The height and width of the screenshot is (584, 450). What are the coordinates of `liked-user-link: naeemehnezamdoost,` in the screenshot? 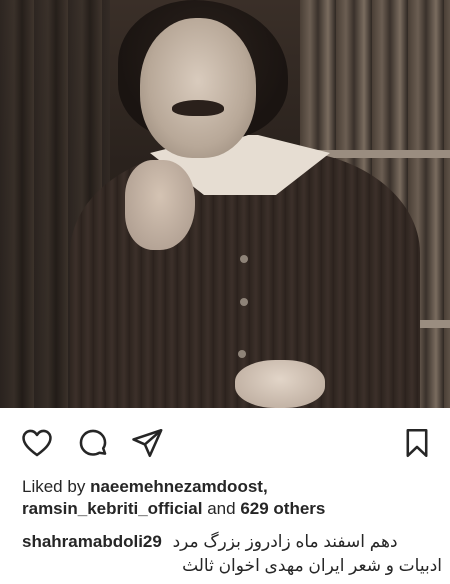 It's located at (179, 486).